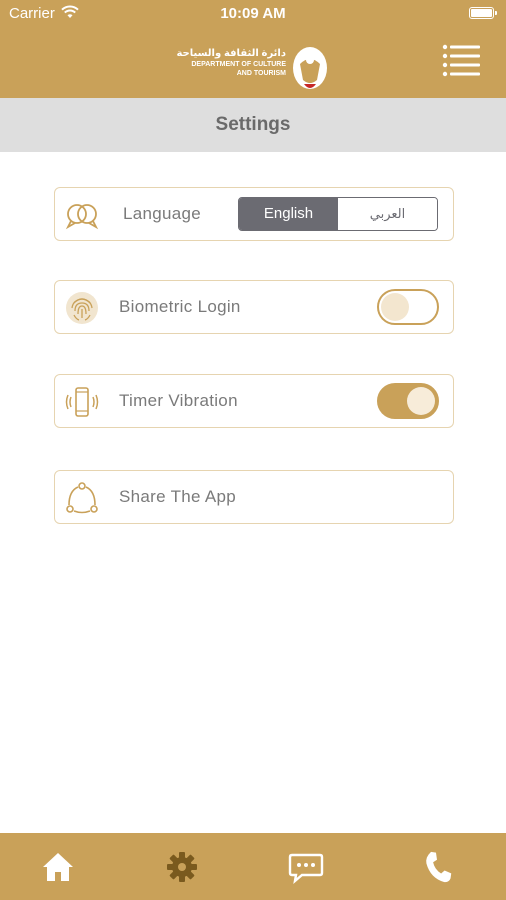 The height and width of the screenshot is (900, 506). I want to click on home-icon, so click(58, 867).